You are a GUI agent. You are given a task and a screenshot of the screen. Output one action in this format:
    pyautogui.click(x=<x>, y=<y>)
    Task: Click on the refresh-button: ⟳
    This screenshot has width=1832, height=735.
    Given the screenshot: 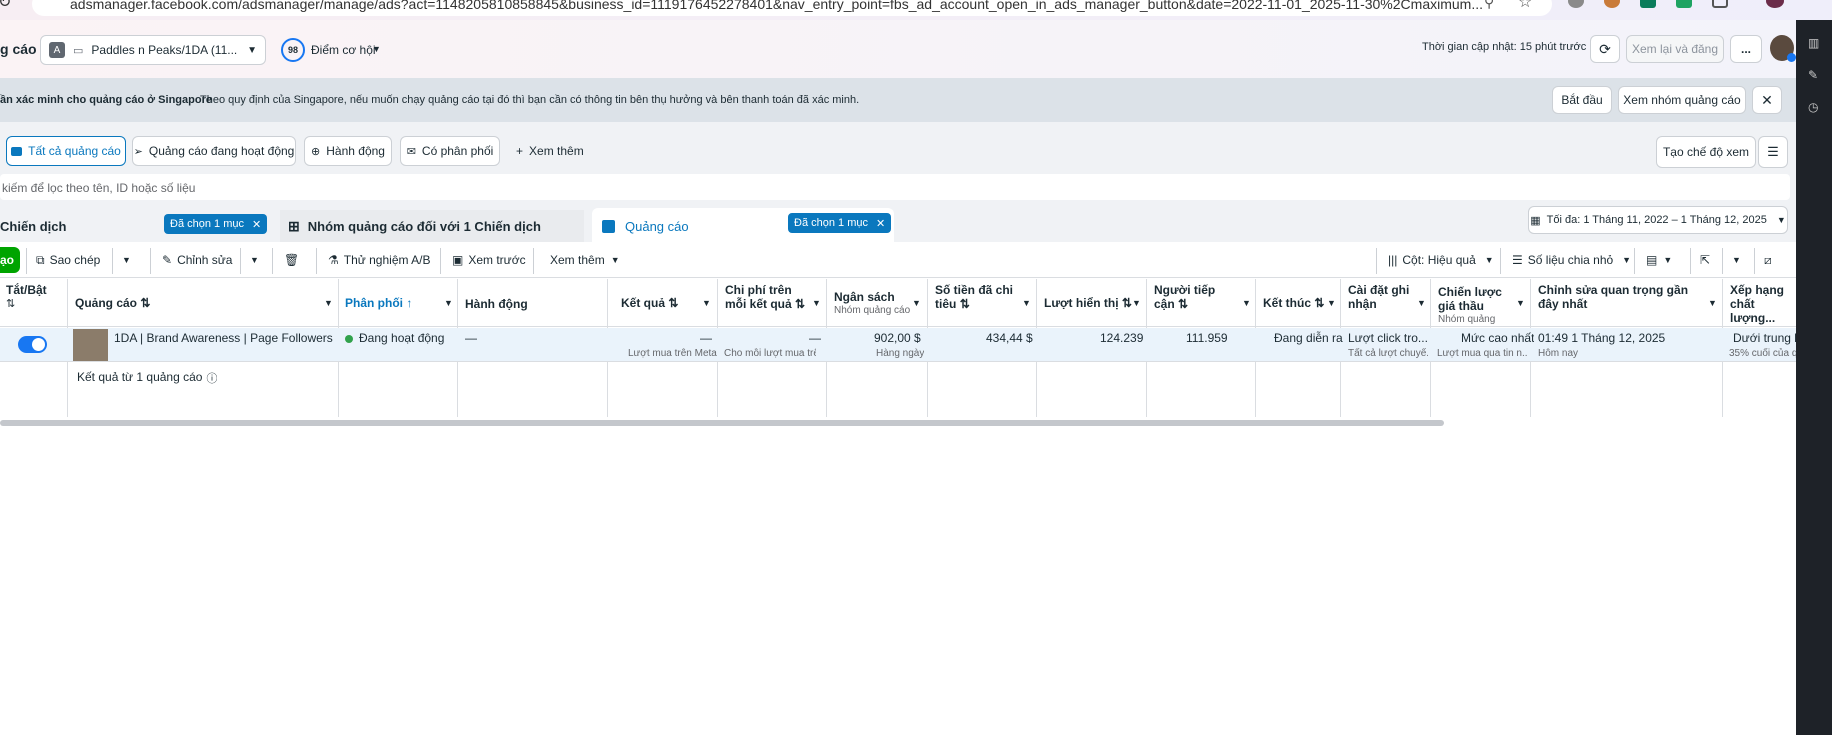 What is the action you would take?
    pyautogui.click(x=1605, y=49)
    